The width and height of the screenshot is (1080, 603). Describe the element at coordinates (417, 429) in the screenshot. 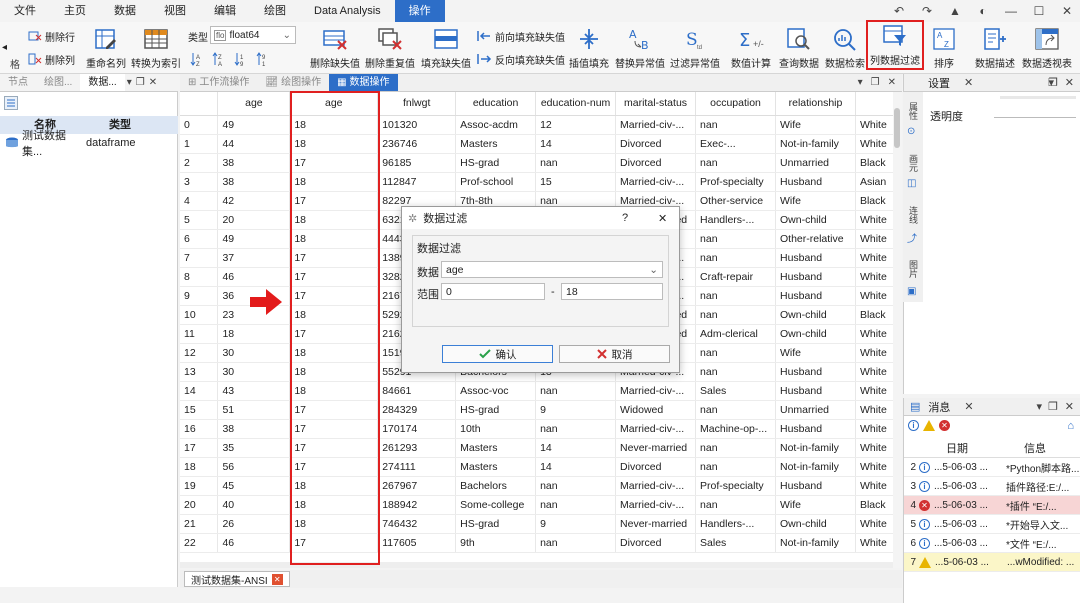

I see `table-cell: 170174` at that location.